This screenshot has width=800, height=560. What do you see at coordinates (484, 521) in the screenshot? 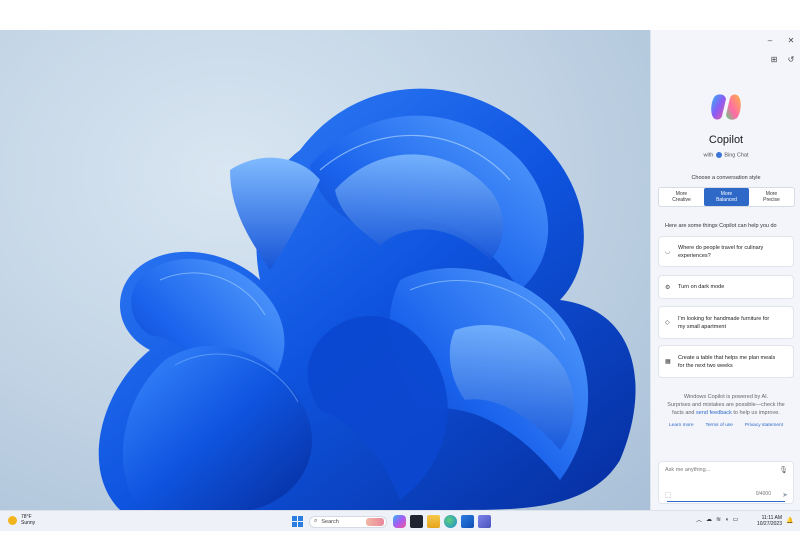
I see `teams-icon` at bounding box center [484, 521].